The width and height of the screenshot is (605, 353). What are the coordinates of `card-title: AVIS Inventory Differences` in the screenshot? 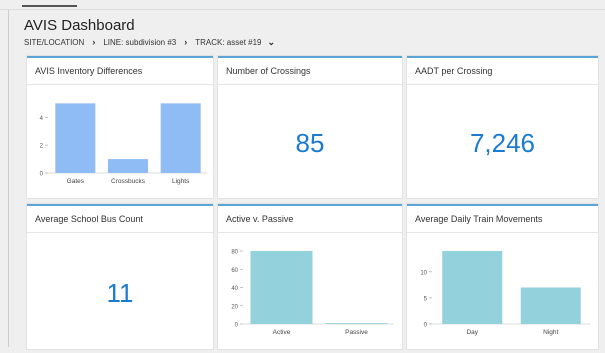 It's located at (120, 71).